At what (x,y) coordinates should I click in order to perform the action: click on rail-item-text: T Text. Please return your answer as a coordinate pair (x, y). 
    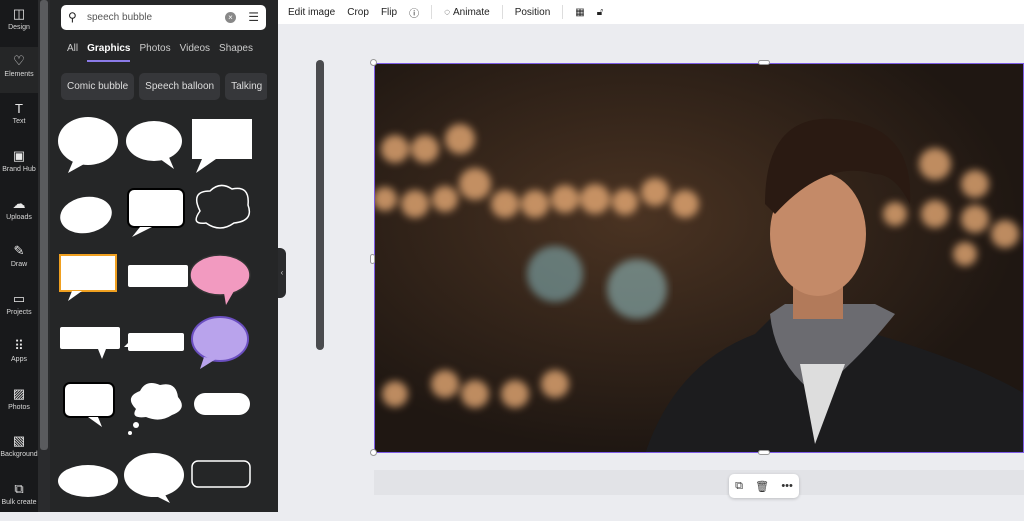
    Looking at the image, I should click on (19, 118).